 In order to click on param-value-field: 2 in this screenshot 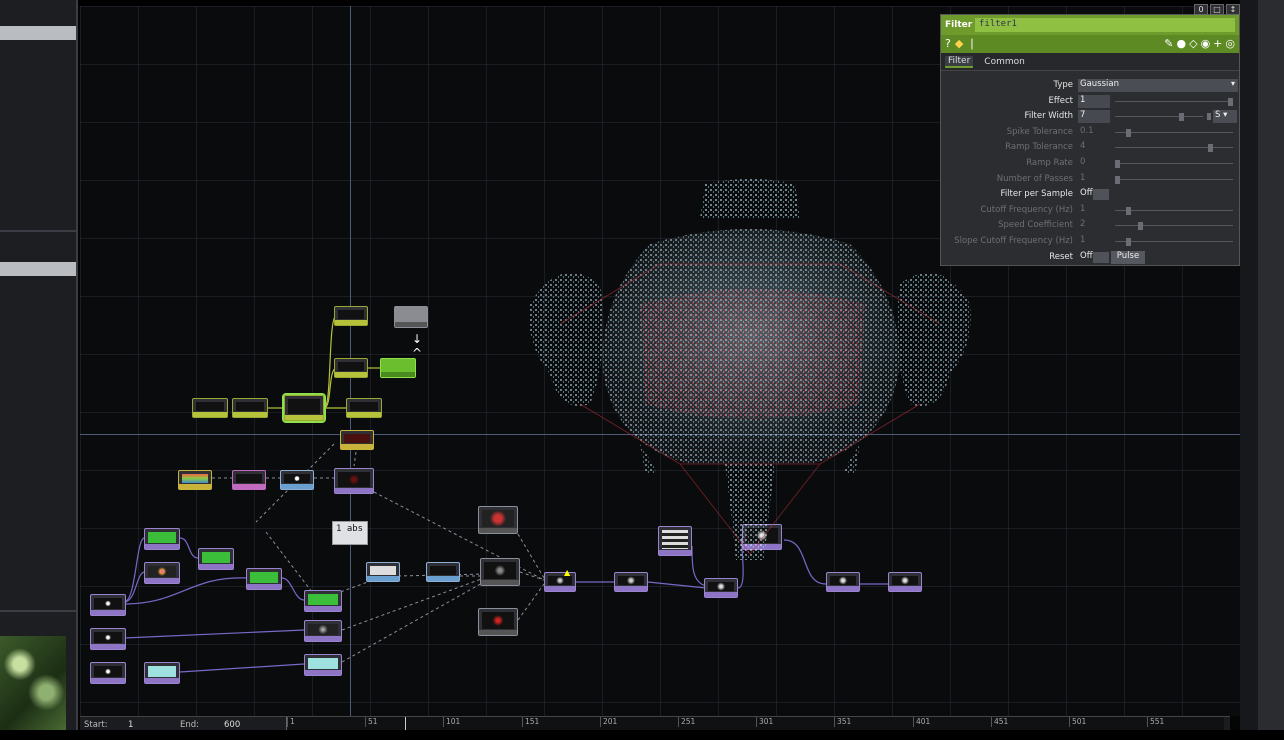, I will do `click(1094, 225)`.